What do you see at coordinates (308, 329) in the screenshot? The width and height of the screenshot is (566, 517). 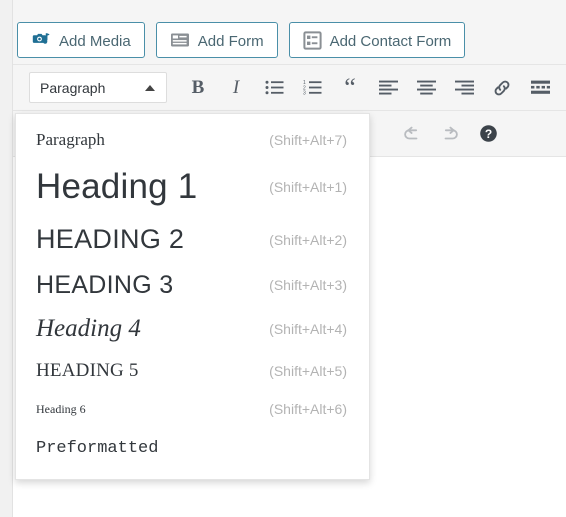 I see `format-menu-item-shortcut: (Shift+Alt+4)` at bounding box center [308, 329].